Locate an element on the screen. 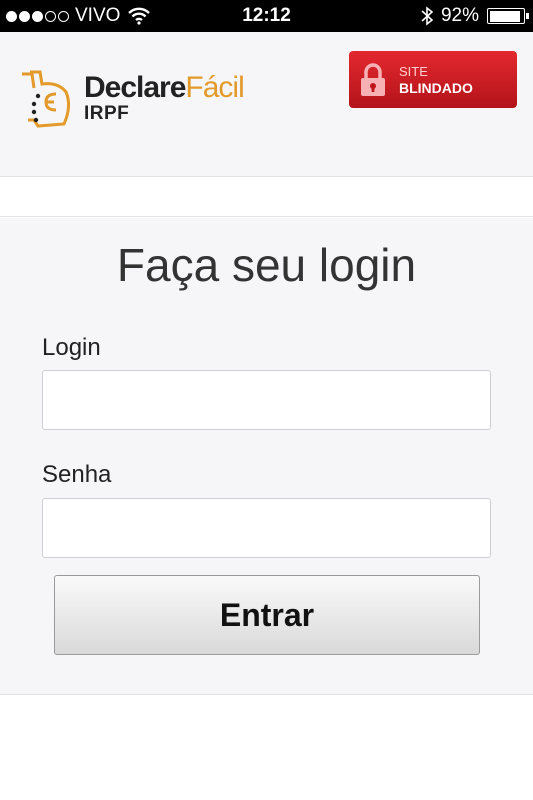  battery-percent: 92% is located at coordinates (459, 15).